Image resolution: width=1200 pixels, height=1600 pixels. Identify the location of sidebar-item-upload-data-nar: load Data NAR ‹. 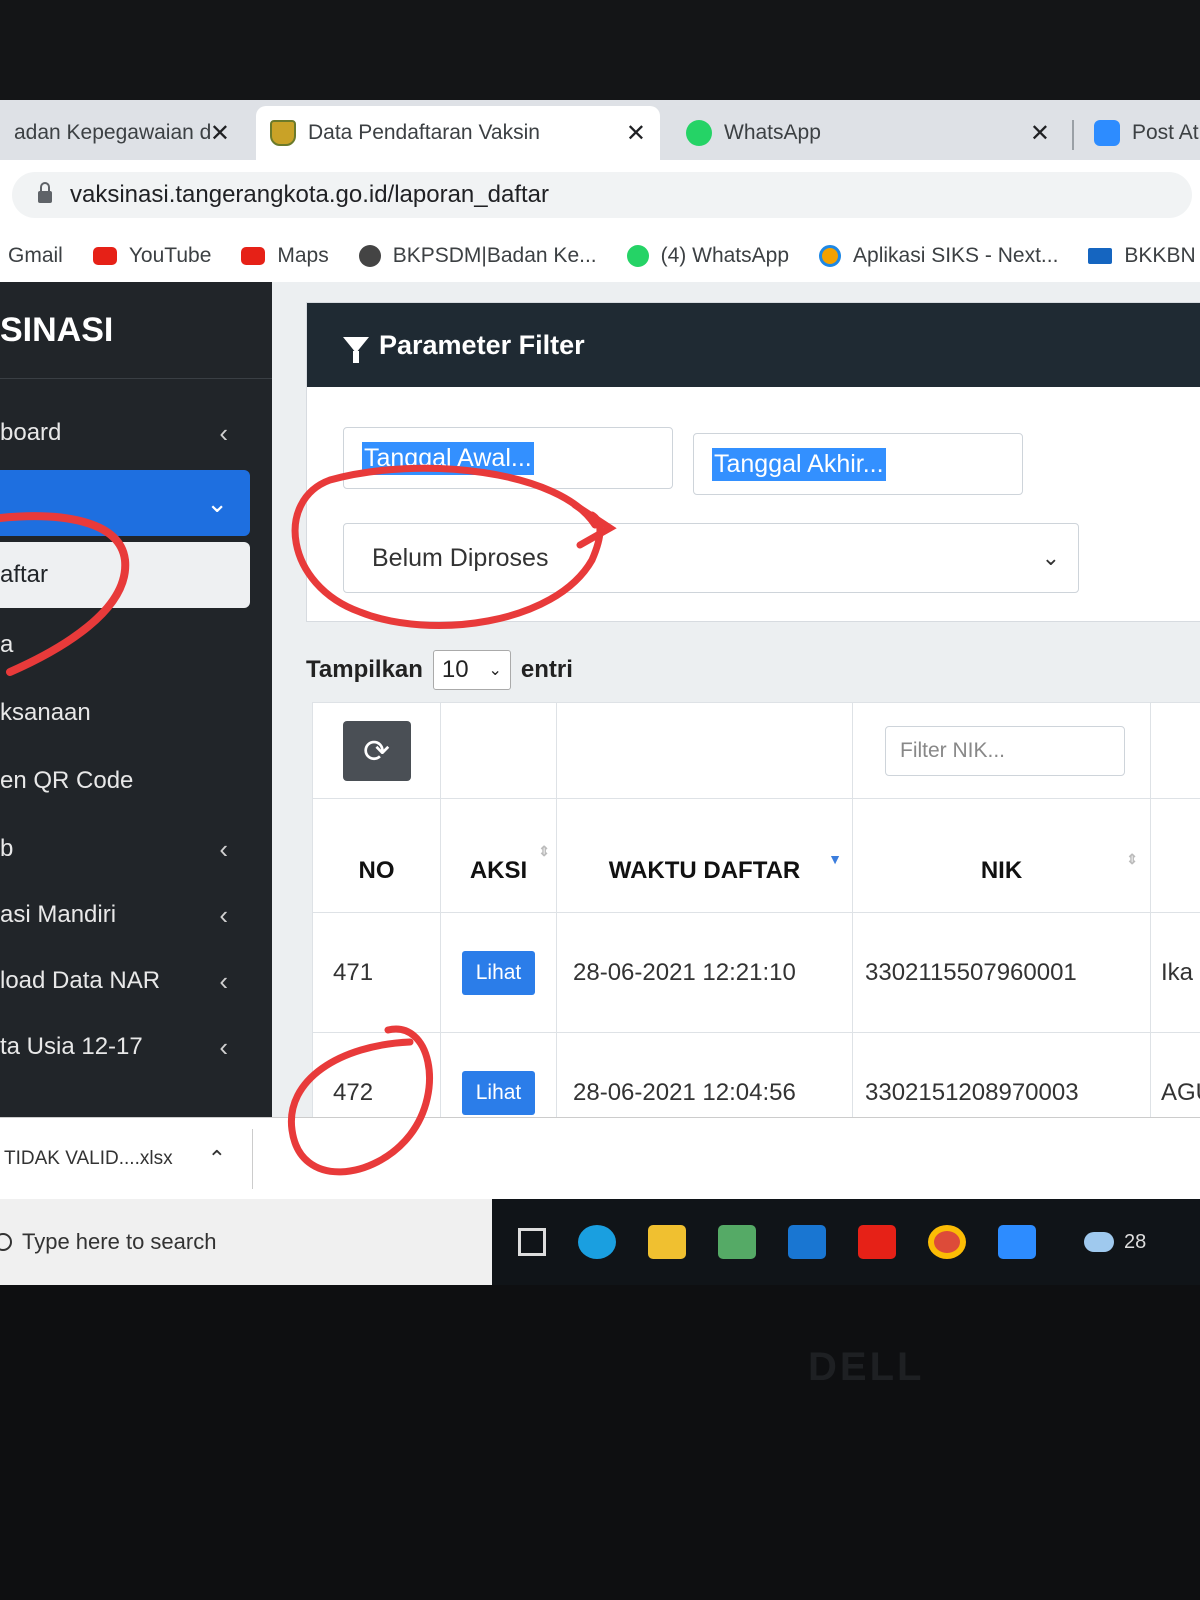
(125, 981).